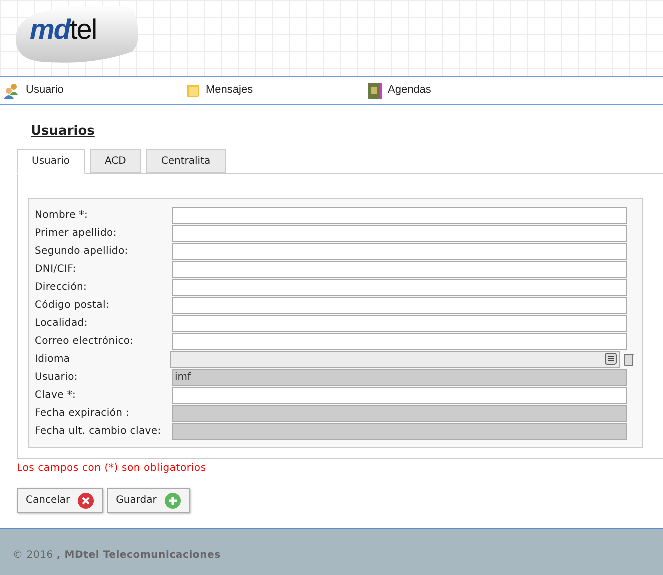 This screenshot has height=575, width=663. Describe the element at coordinates (148, 500) in the screenshot. I see `save-button: Guardar` at that location.